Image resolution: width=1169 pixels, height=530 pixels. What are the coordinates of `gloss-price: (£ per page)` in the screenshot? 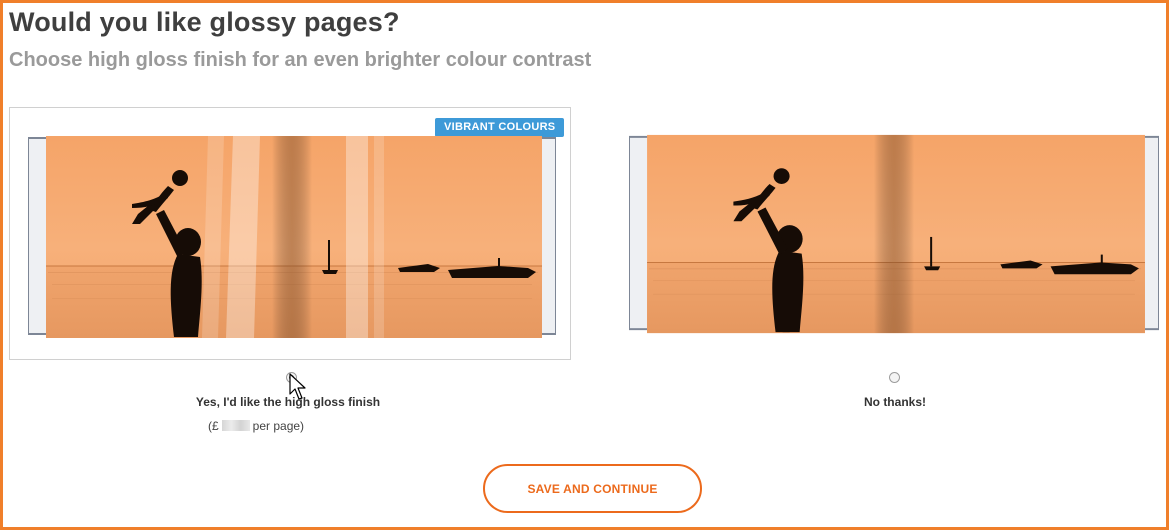 It's located at (256, 426).